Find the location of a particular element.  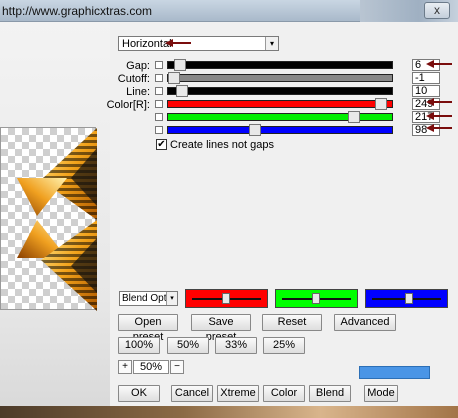

create-lines-label: Create lines not gaps is located at coordinates (222, 145).